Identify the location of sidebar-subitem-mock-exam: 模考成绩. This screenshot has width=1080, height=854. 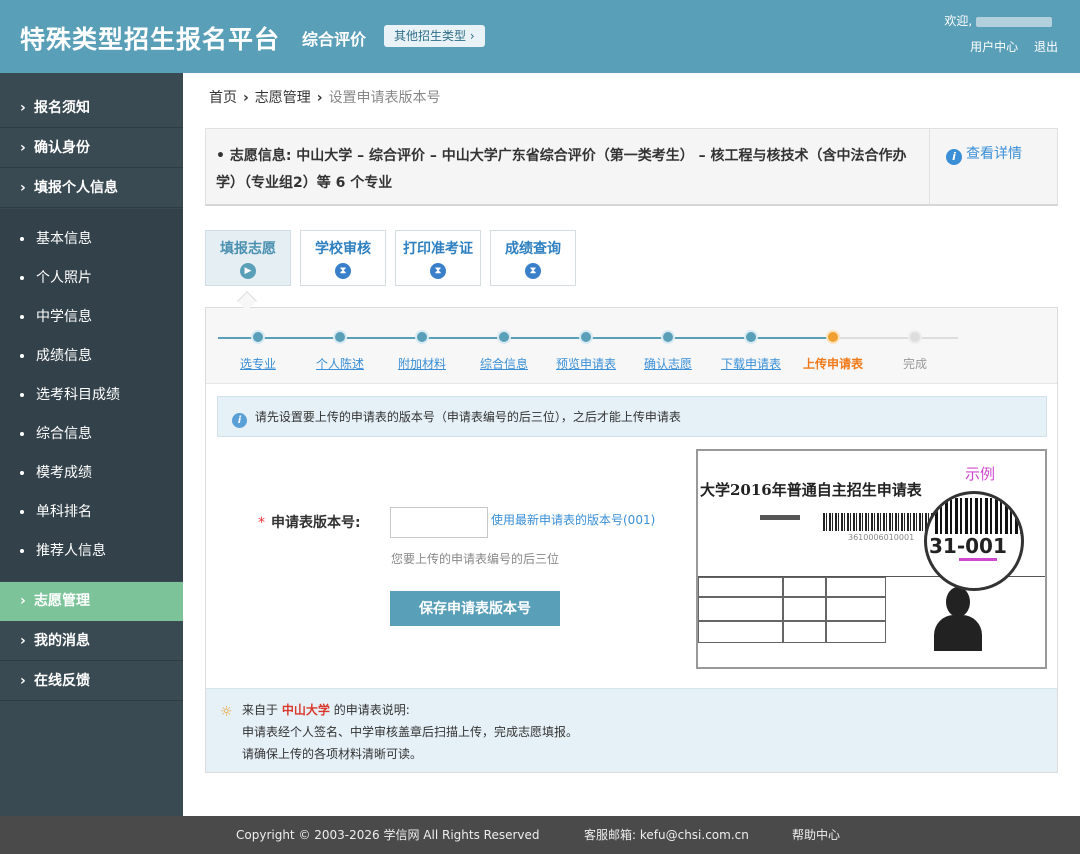
(91, 473).